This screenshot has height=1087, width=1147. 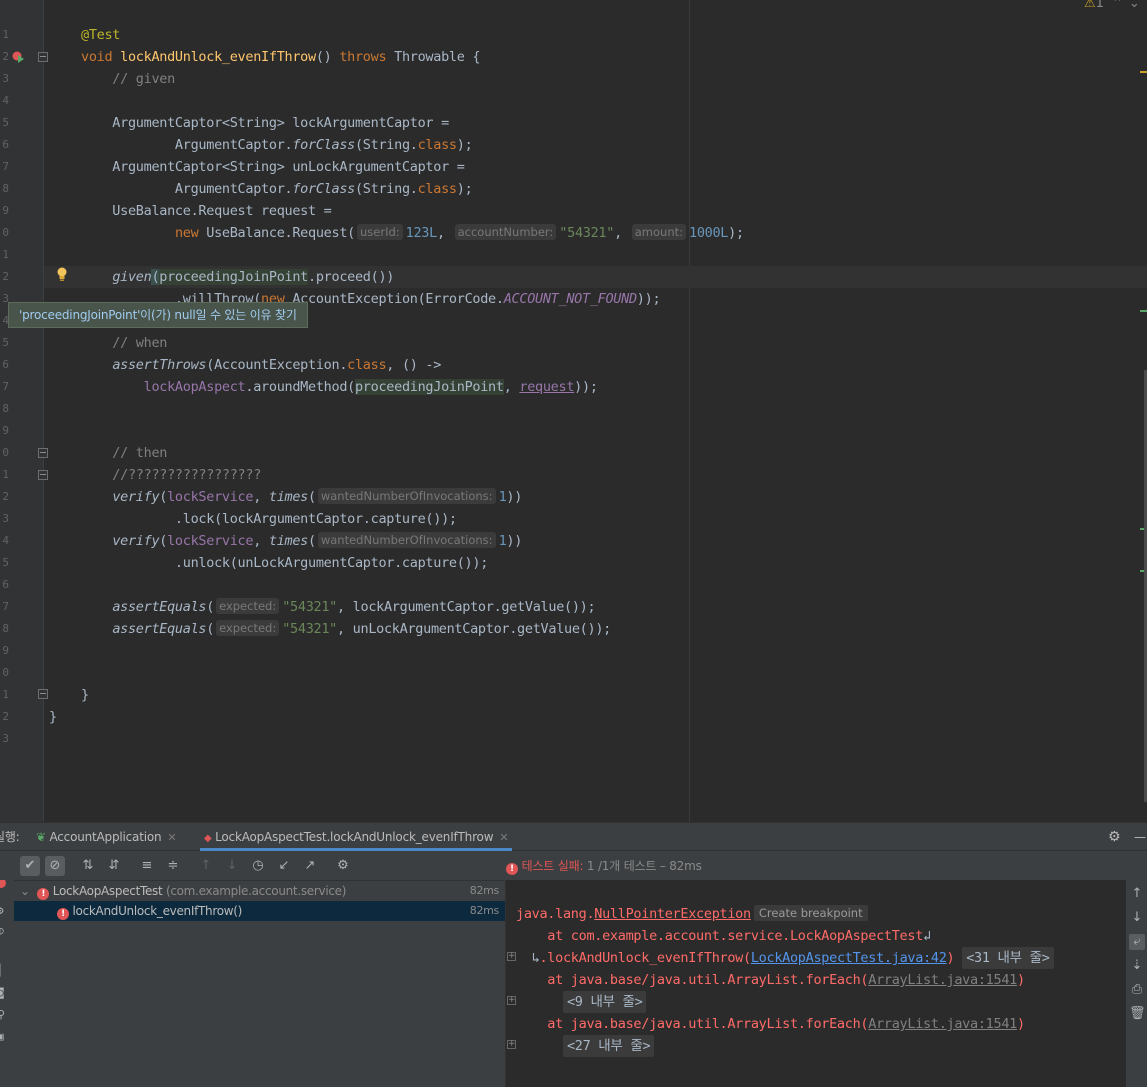 What do you see at coordinates (1008, 958) in the screenshot?
I see `folded-lines-chip: <31 내부 줄>` at bounding box center [1008, 958].